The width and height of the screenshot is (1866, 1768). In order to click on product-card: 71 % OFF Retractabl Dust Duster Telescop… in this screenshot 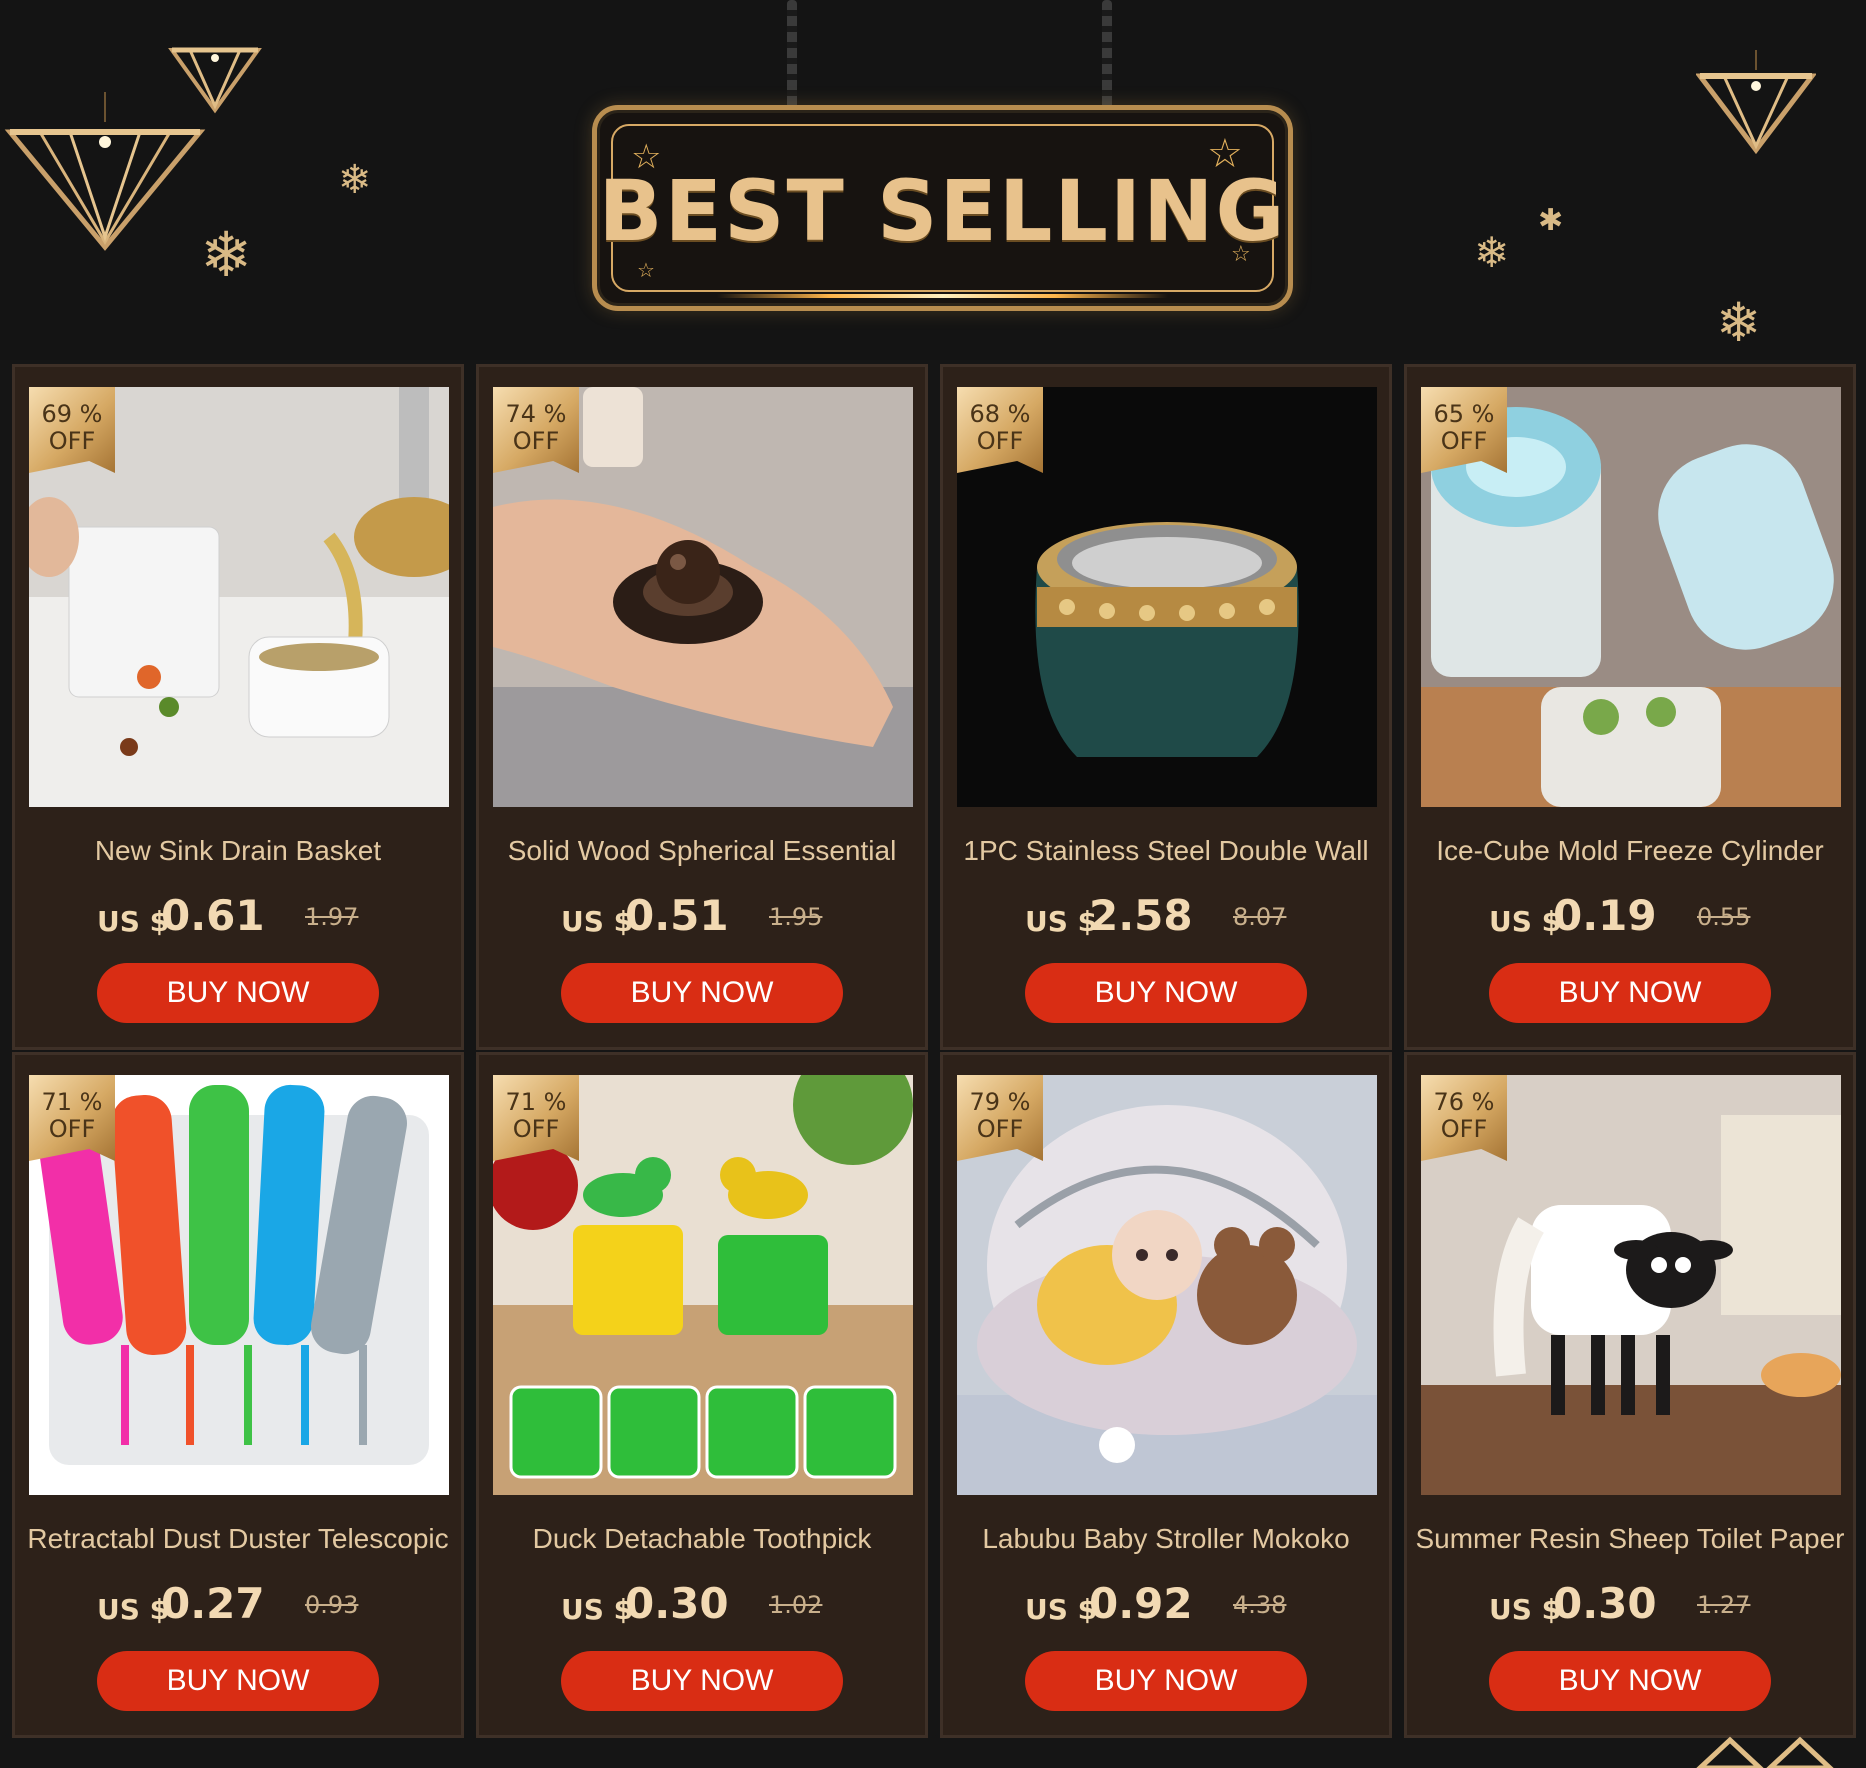, I will do `click(238, 1395)`.